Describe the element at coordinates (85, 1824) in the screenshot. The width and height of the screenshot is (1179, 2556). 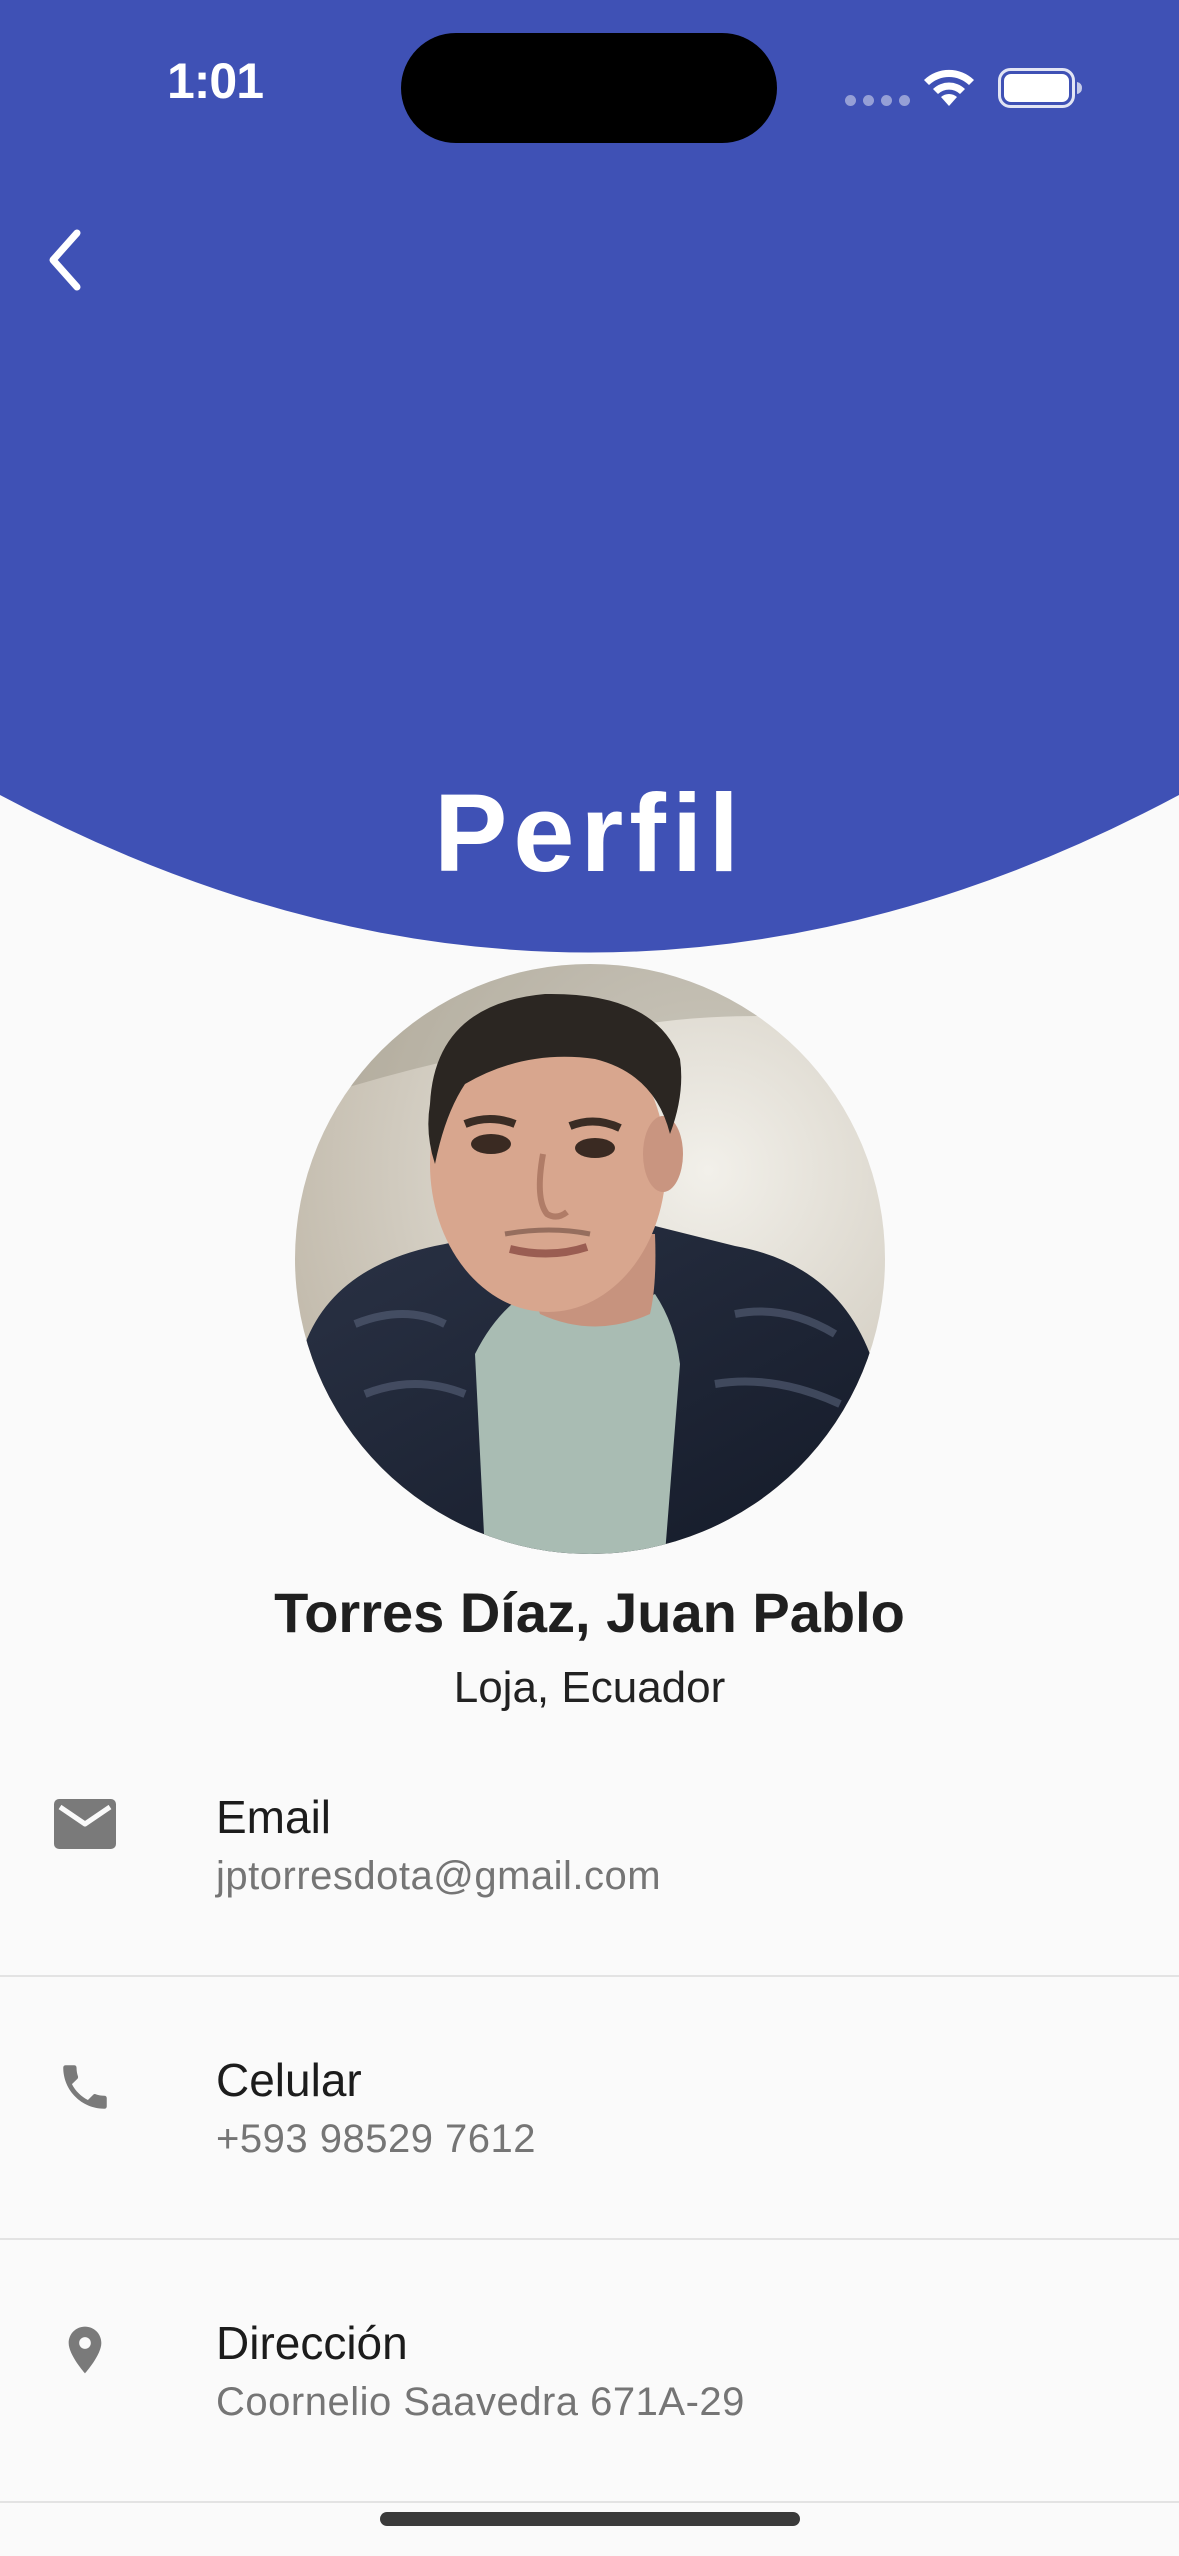
I see `email-icon` at that location.